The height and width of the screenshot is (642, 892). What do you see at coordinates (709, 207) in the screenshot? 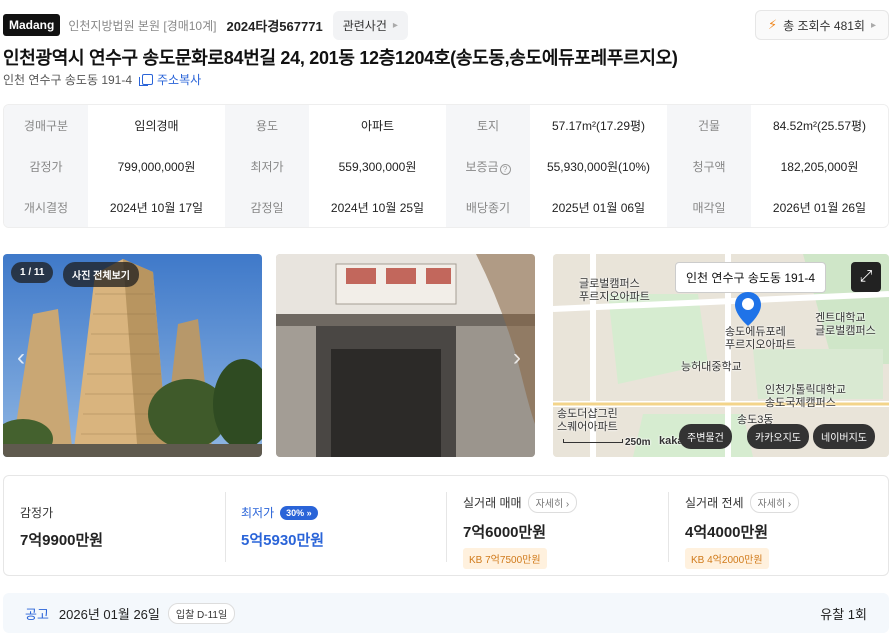
I see `info-key: 매각일` at bounding box center [709, 207].